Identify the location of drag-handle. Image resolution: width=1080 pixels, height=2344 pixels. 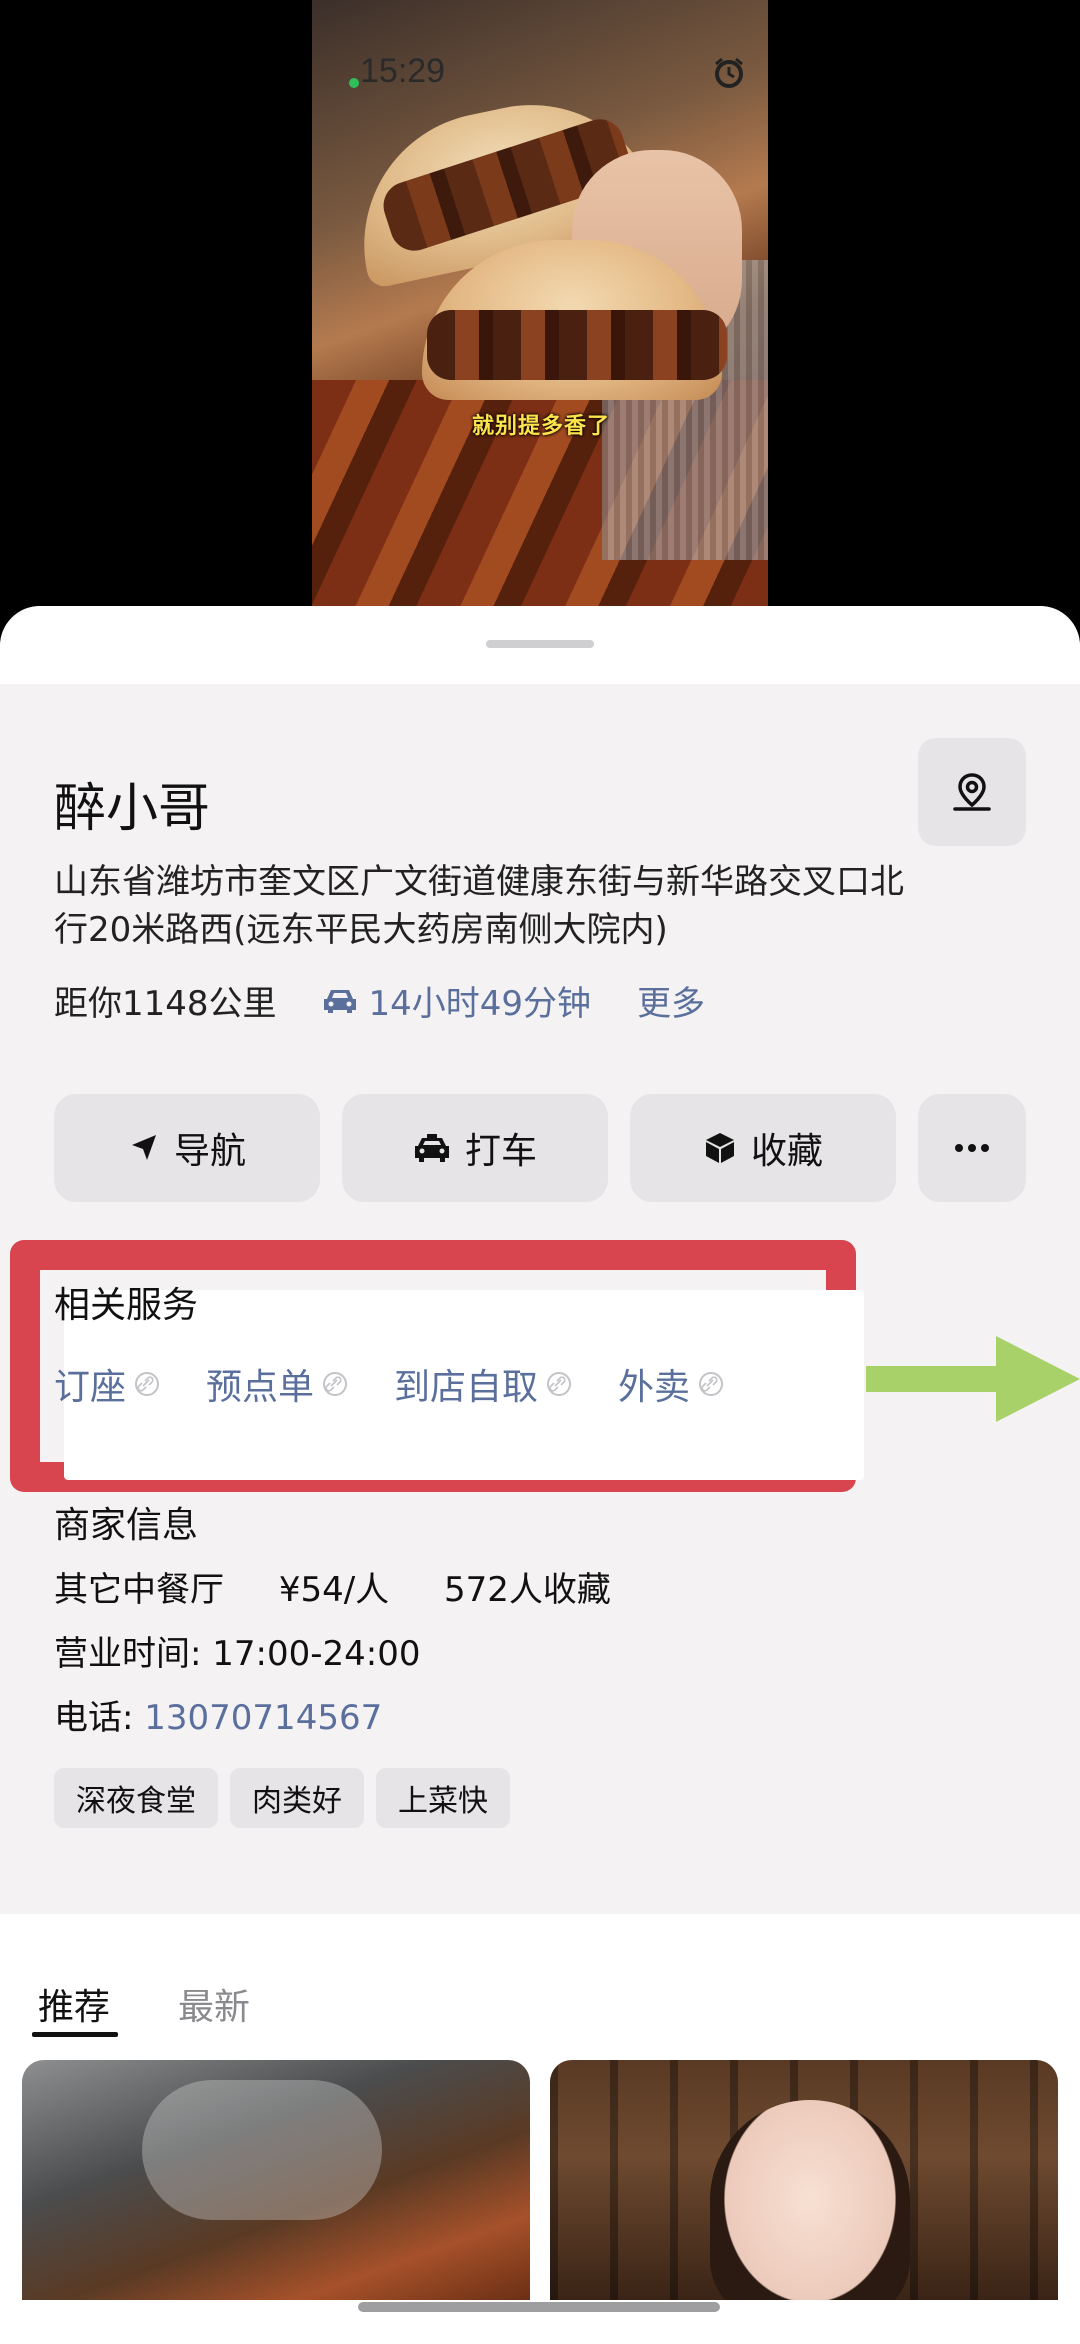
(540, 644).